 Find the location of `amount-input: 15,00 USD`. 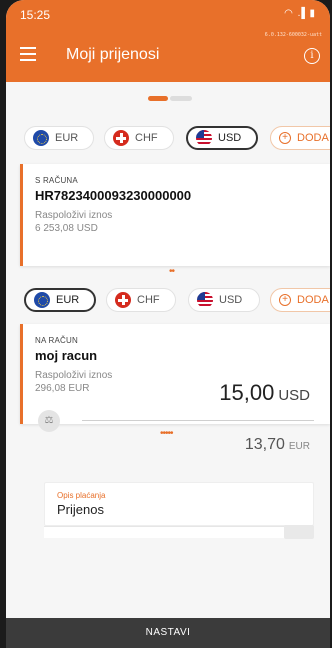

amount-input: 15,00 USD is located at coordinates (264, 393).